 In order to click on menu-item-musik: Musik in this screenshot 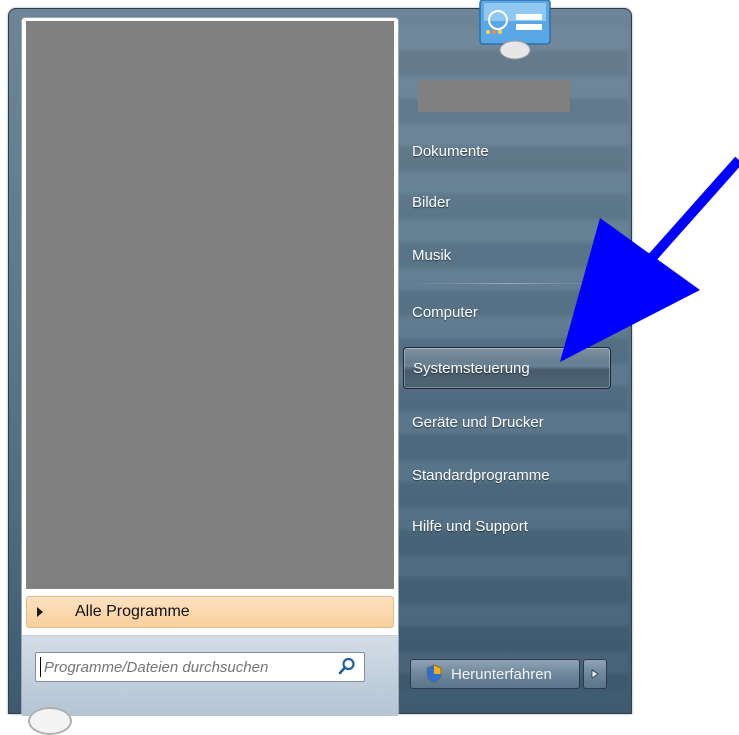, I will do `click(507, 255)`.